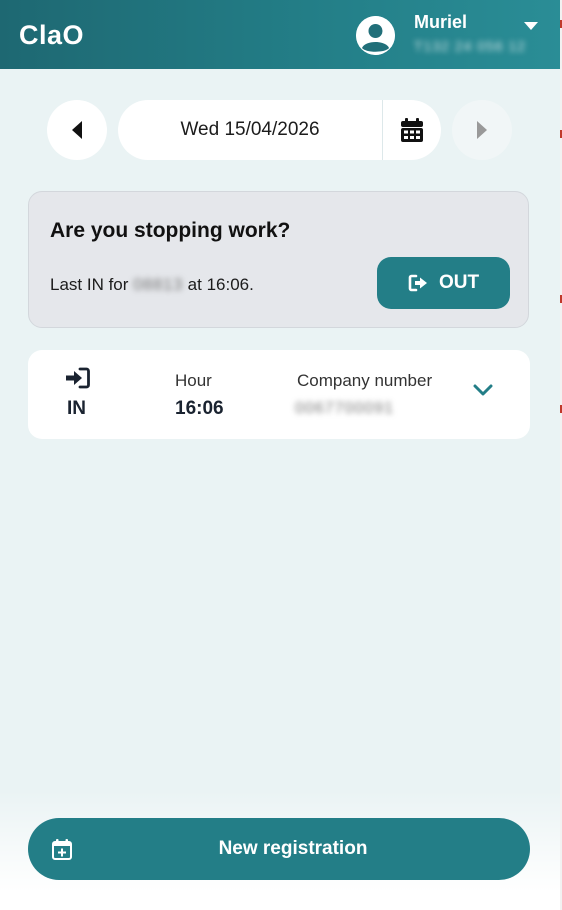 This screenshot has width=562, height=910. Describe the element at coordinates (375, 35) in the screenshot. I see `user-avatar-icon` at that location.